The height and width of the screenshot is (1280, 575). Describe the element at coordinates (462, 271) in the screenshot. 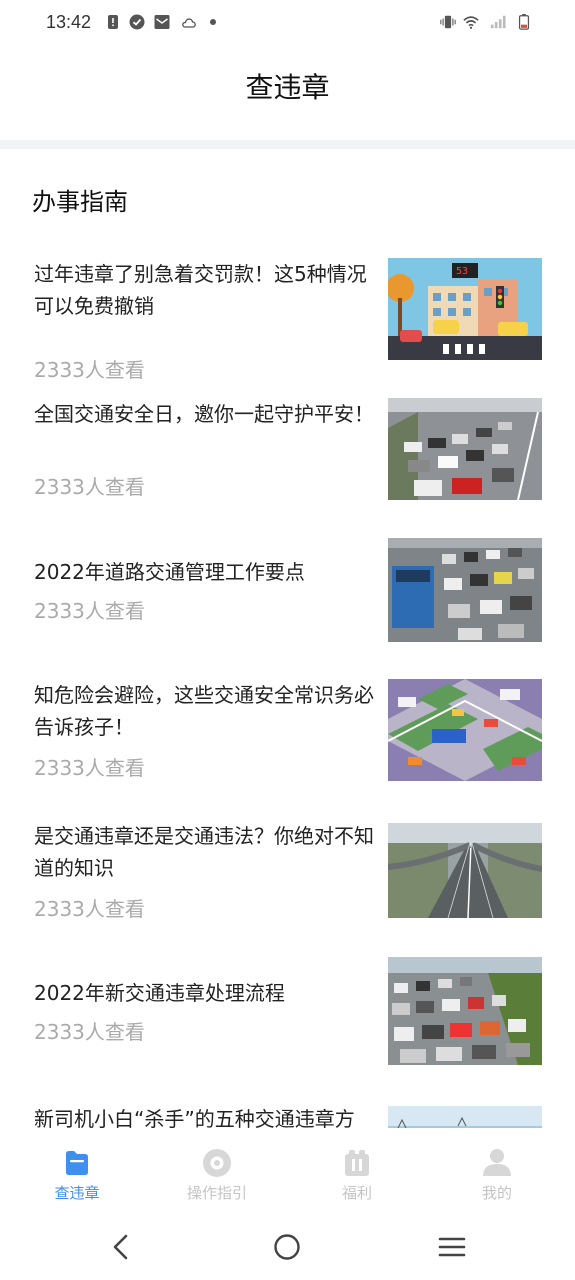

I see `svg-text: 53` at that location.